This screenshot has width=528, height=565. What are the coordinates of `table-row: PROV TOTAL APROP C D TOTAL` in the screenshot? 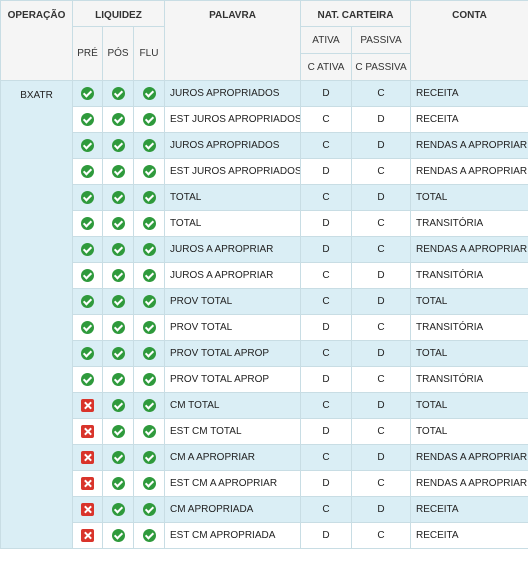 It's located at (264, 353).